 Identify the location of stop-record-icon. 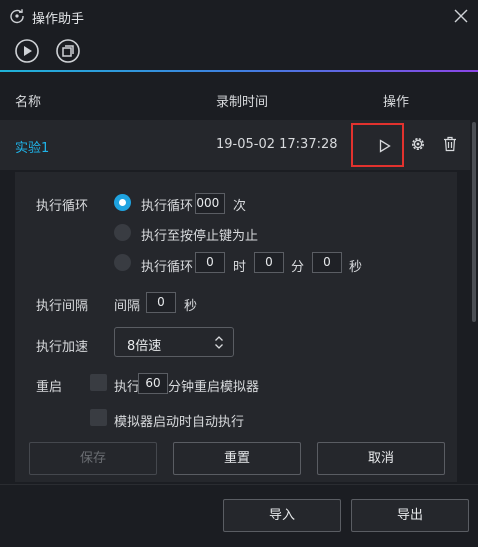
(68, 51).